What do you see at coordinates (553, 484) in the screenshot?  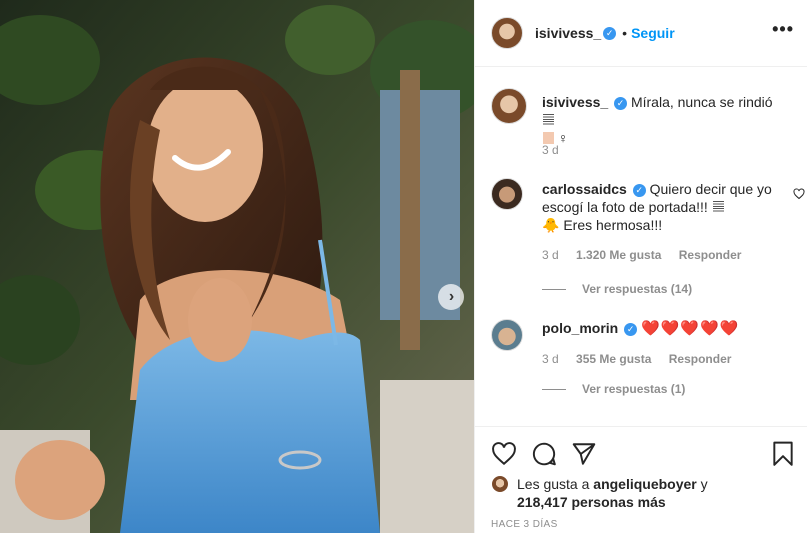 I see `likes-prefix: Les gusta a` at bounding box center [553, 484].